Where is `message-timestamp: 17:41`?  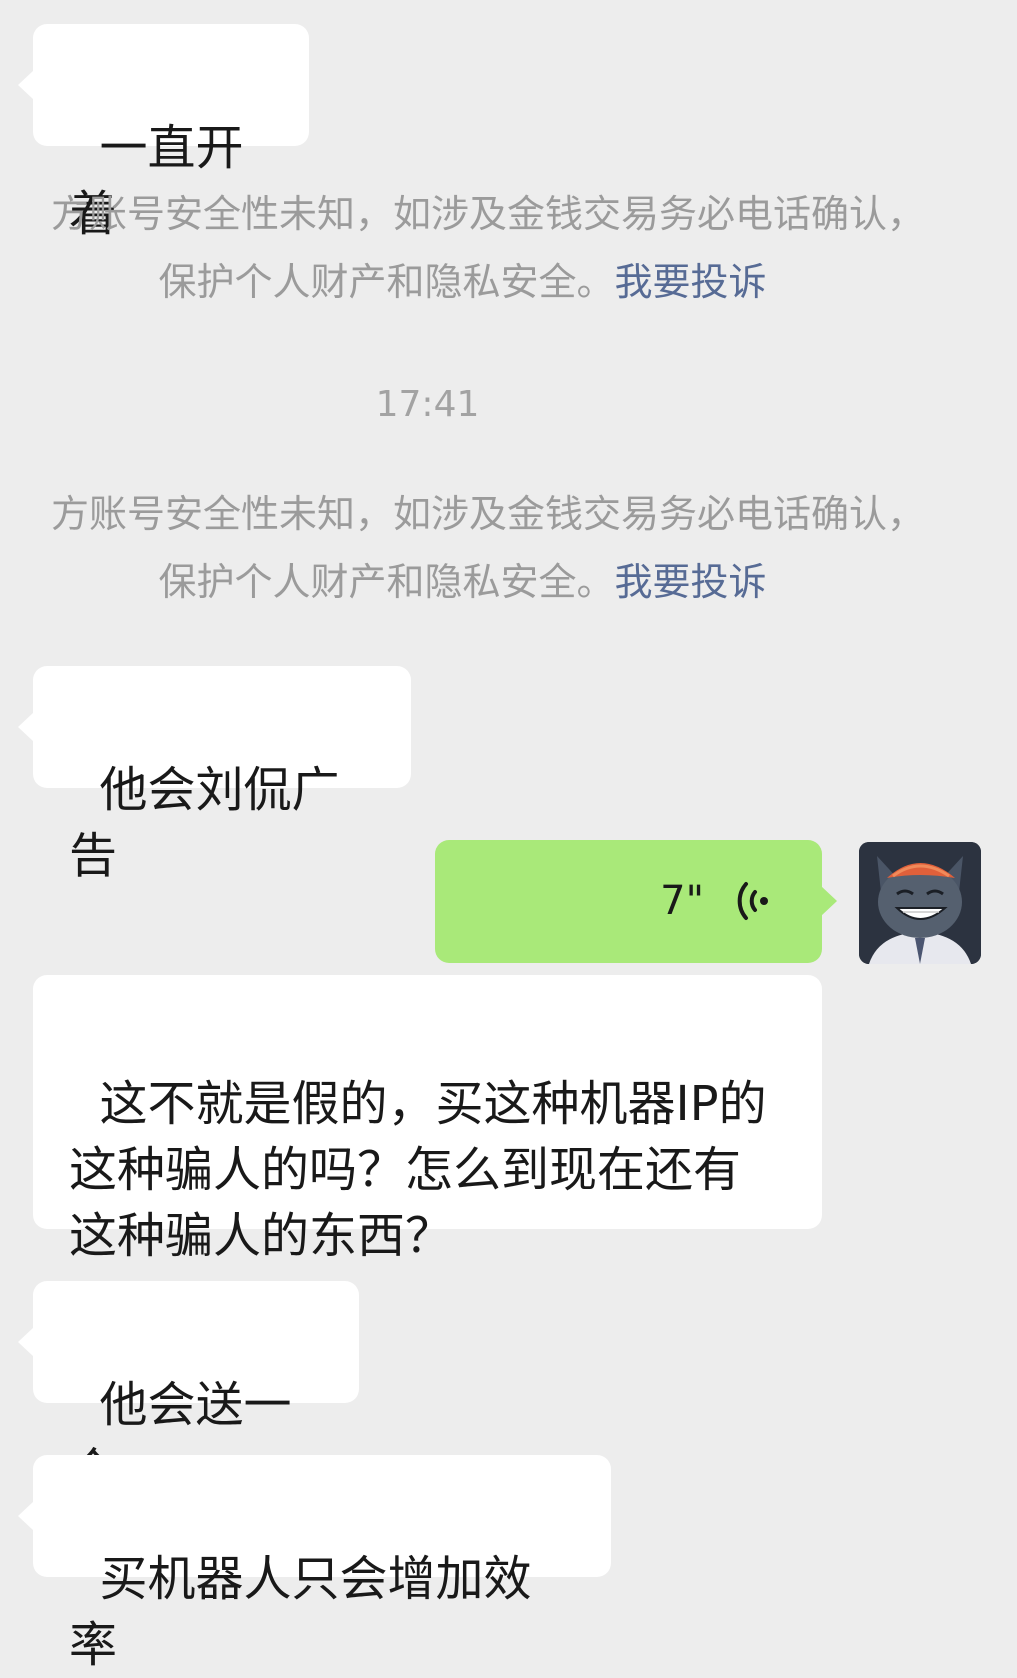
message-timestamp: 17:41 is located at coordinates (427, 404).